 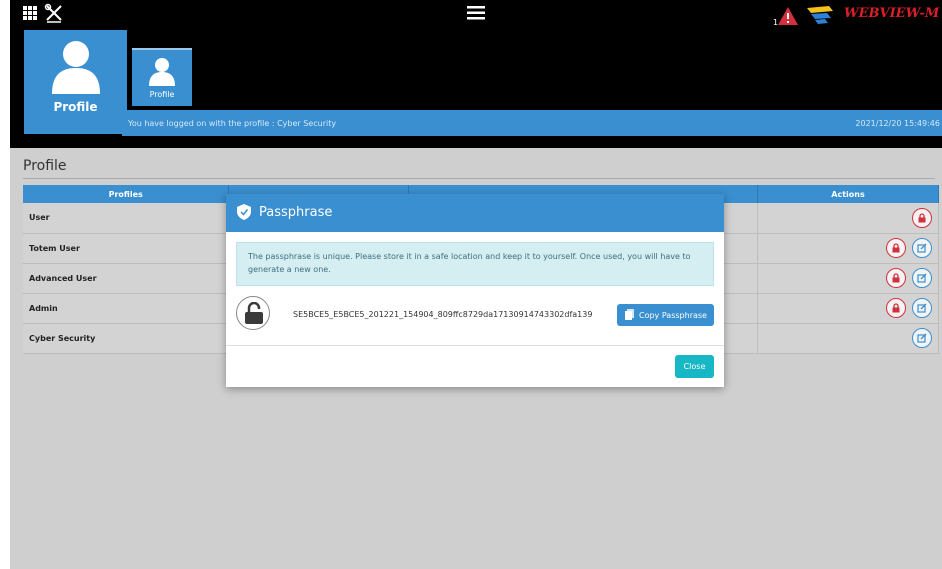 I want to click on profile-tile: Profile, so click(x=75, y=82).